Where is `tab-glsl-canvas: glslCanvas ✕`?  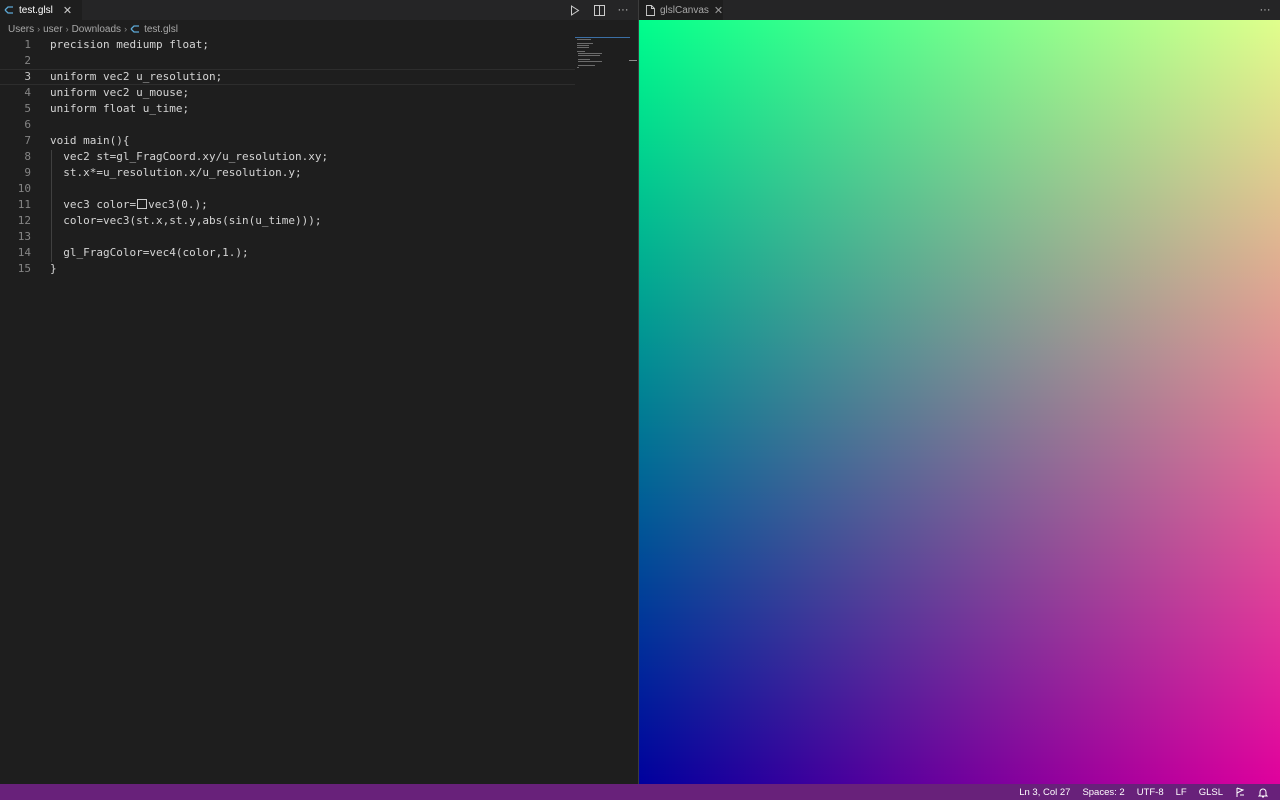
tab-glsl-canvas: glslCanvas ✕ is located at coordinates (681, 10).